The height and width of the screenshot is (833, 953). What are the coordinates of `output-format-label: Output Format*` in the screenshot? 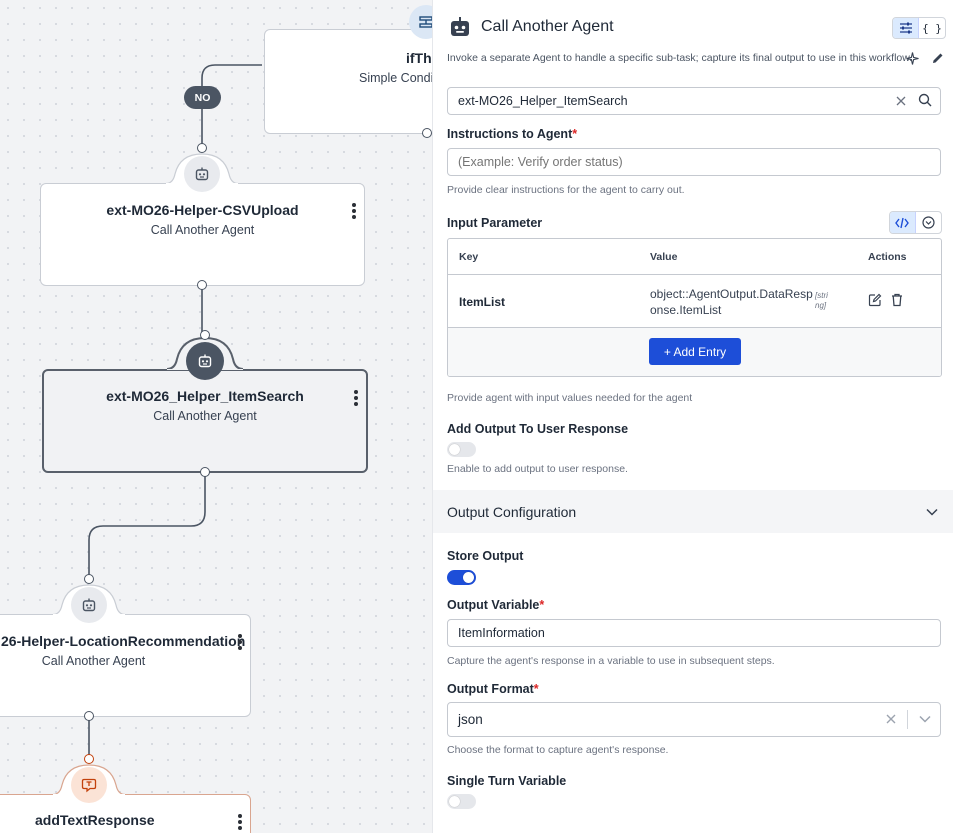 It's located at (493, 689).